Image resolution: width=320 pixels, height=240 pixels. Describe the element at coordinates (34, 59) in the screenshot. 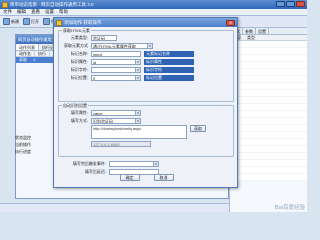

I see `row-value: 1` at that location.